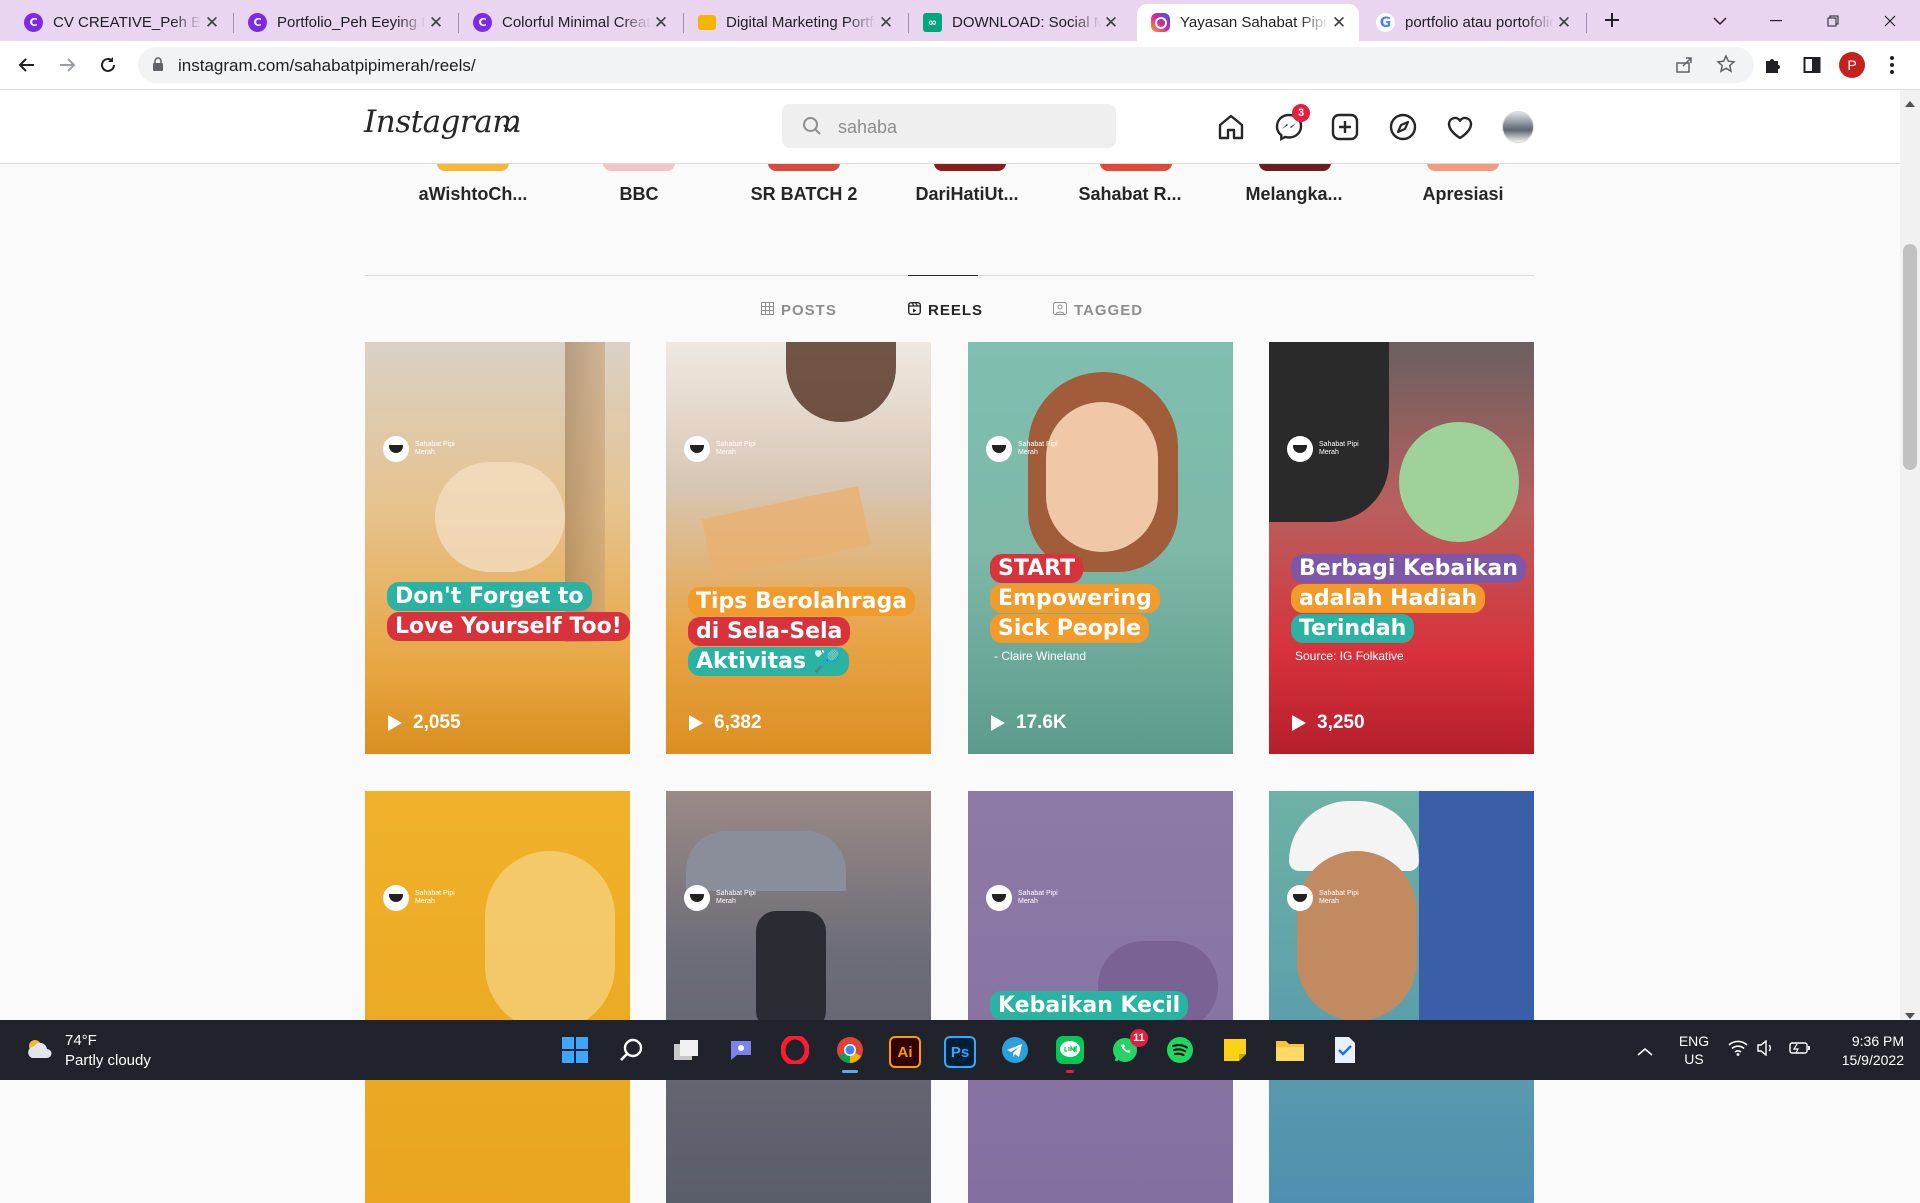  What do you see at coordinates (108, 1060) in the screenshot?
I see `weather-desc: Partly cloudy` at bounding box center [108, 1060].